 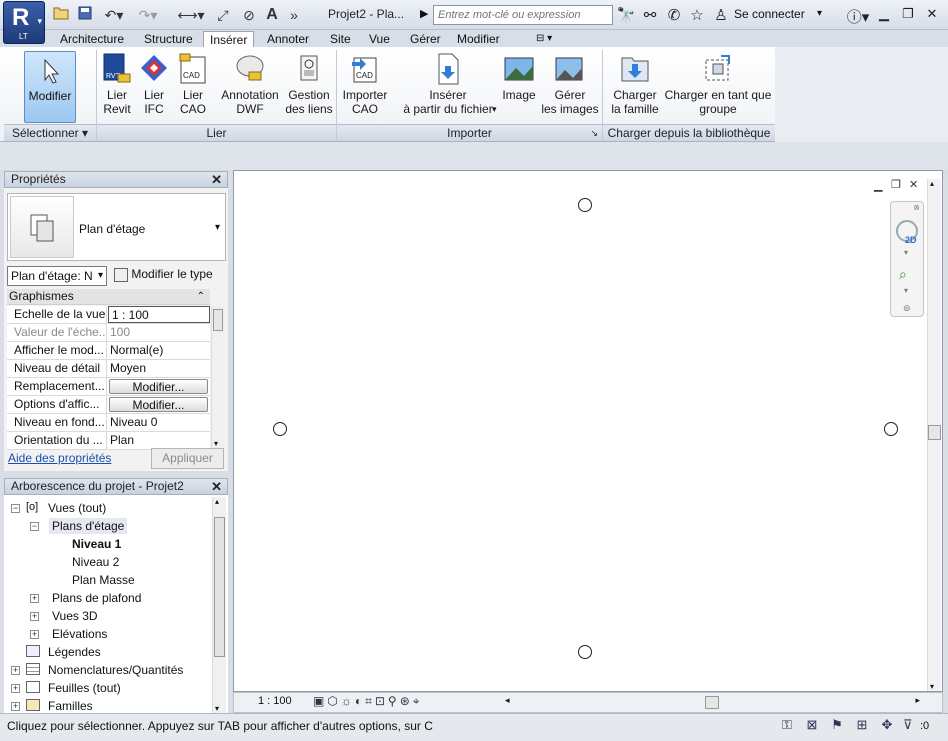 I want to click on redo-icon: ↷▾, so click(x=148, y=15).